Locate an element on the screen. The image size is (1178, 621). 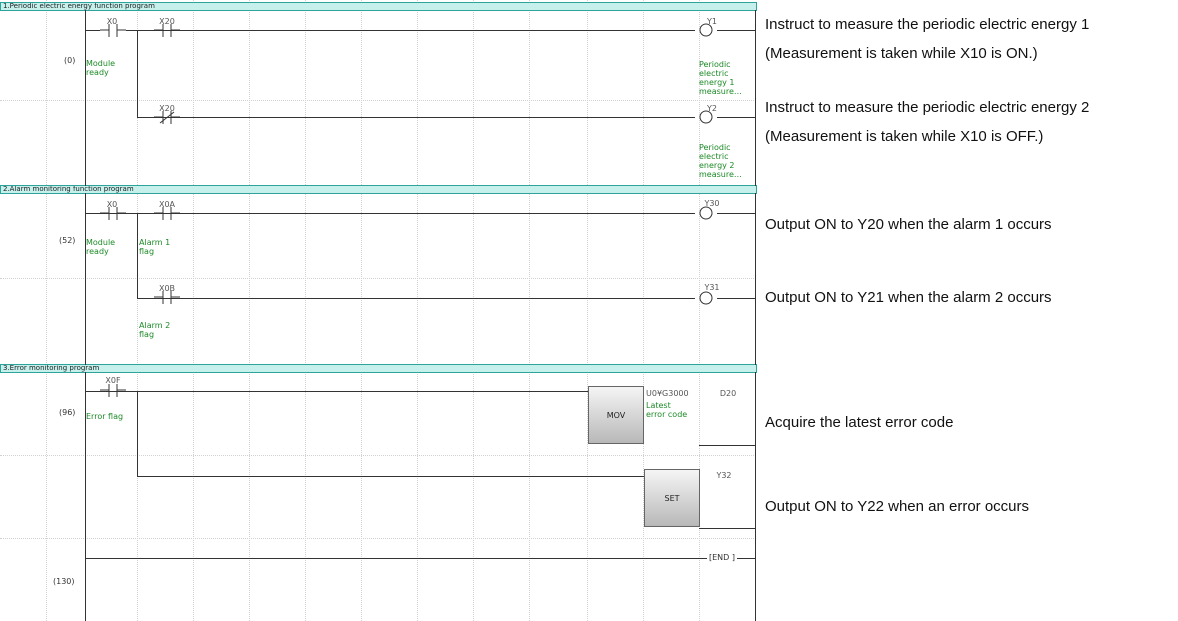
note-periodic-2-condition: (Measurement is taken while X10 is OFF.) is located at coordinates (904, 136).